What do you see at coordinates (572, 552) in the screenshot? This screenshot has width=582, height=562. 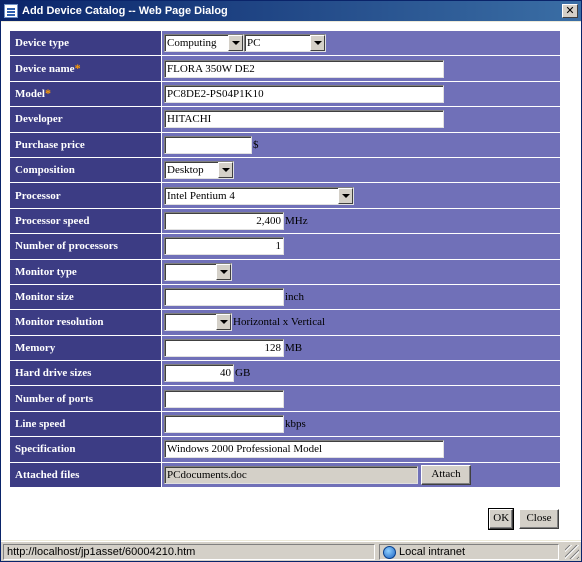 I see `resize-grip` at bounding box center [572, 552].